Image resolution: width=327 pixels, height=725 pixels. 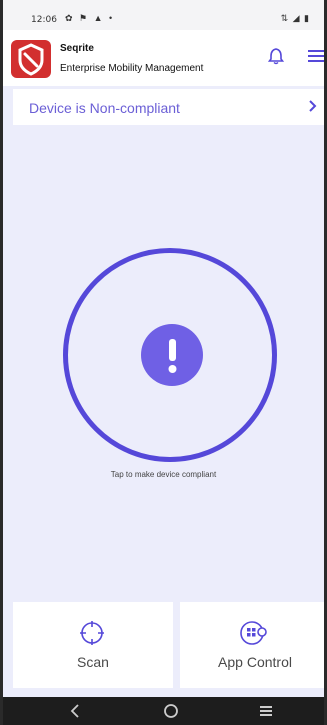 What do you see at coordinates (171, 713) in the screenshot?
I see `home-icon` at bounding box center [171, 713].